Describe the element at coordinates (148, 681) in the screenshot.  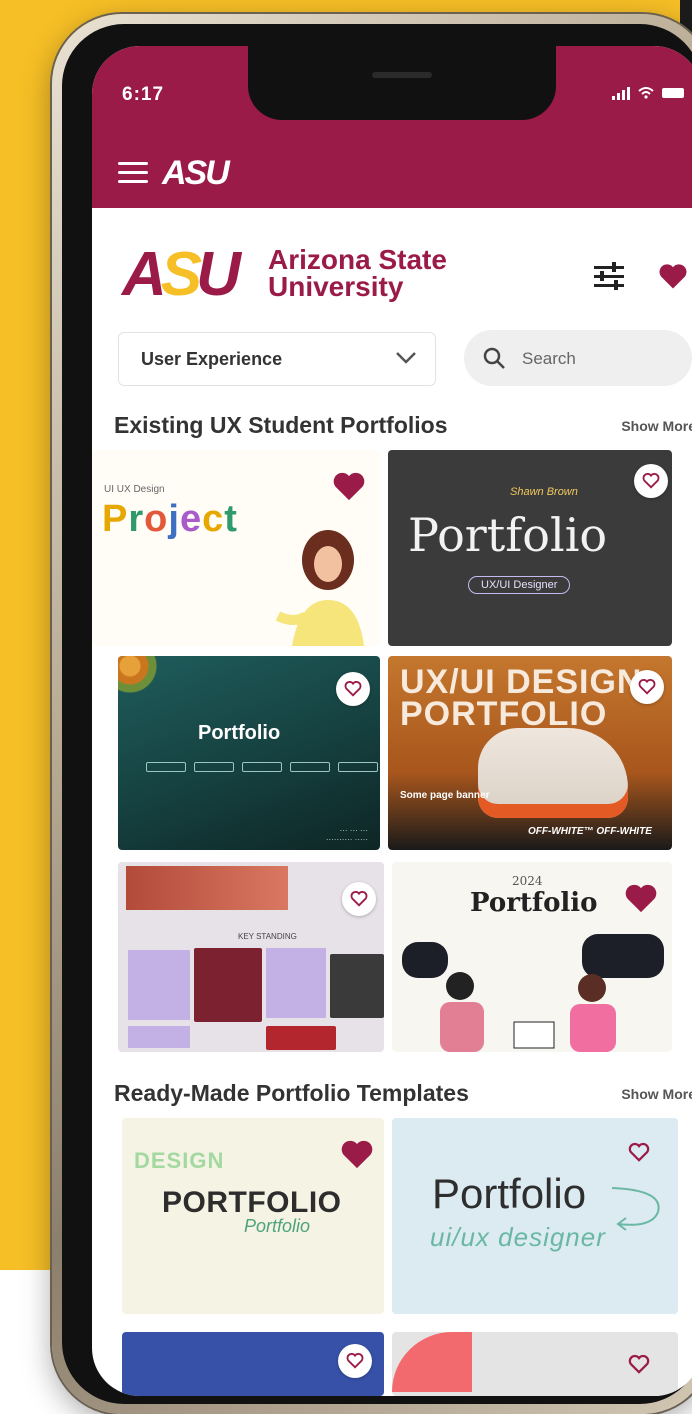
I see `leaf-decoration` at that location.